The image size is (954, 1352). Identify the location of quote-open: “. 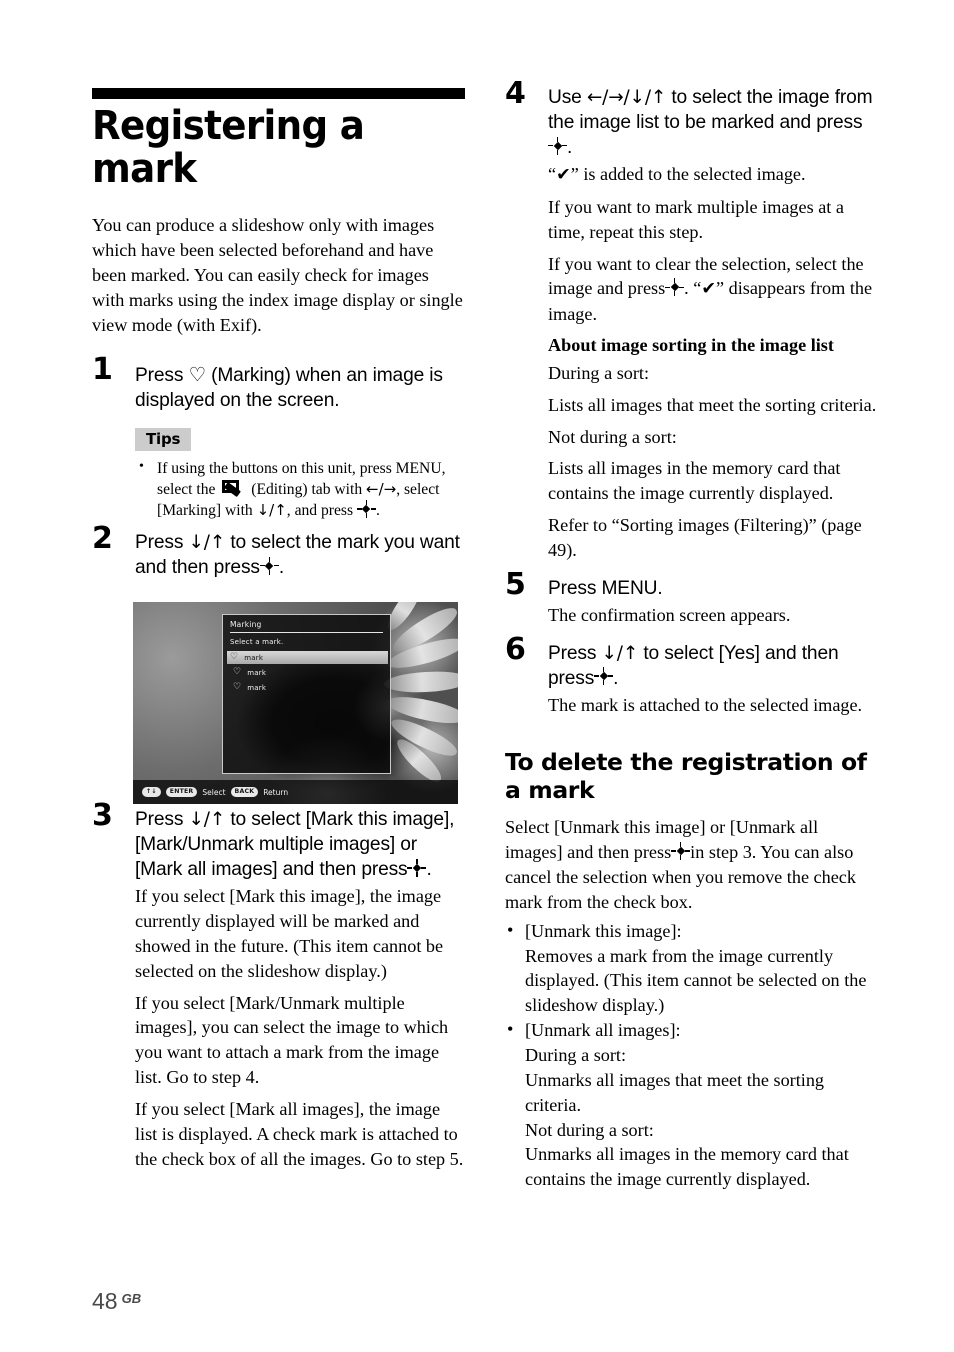
(552, 174).